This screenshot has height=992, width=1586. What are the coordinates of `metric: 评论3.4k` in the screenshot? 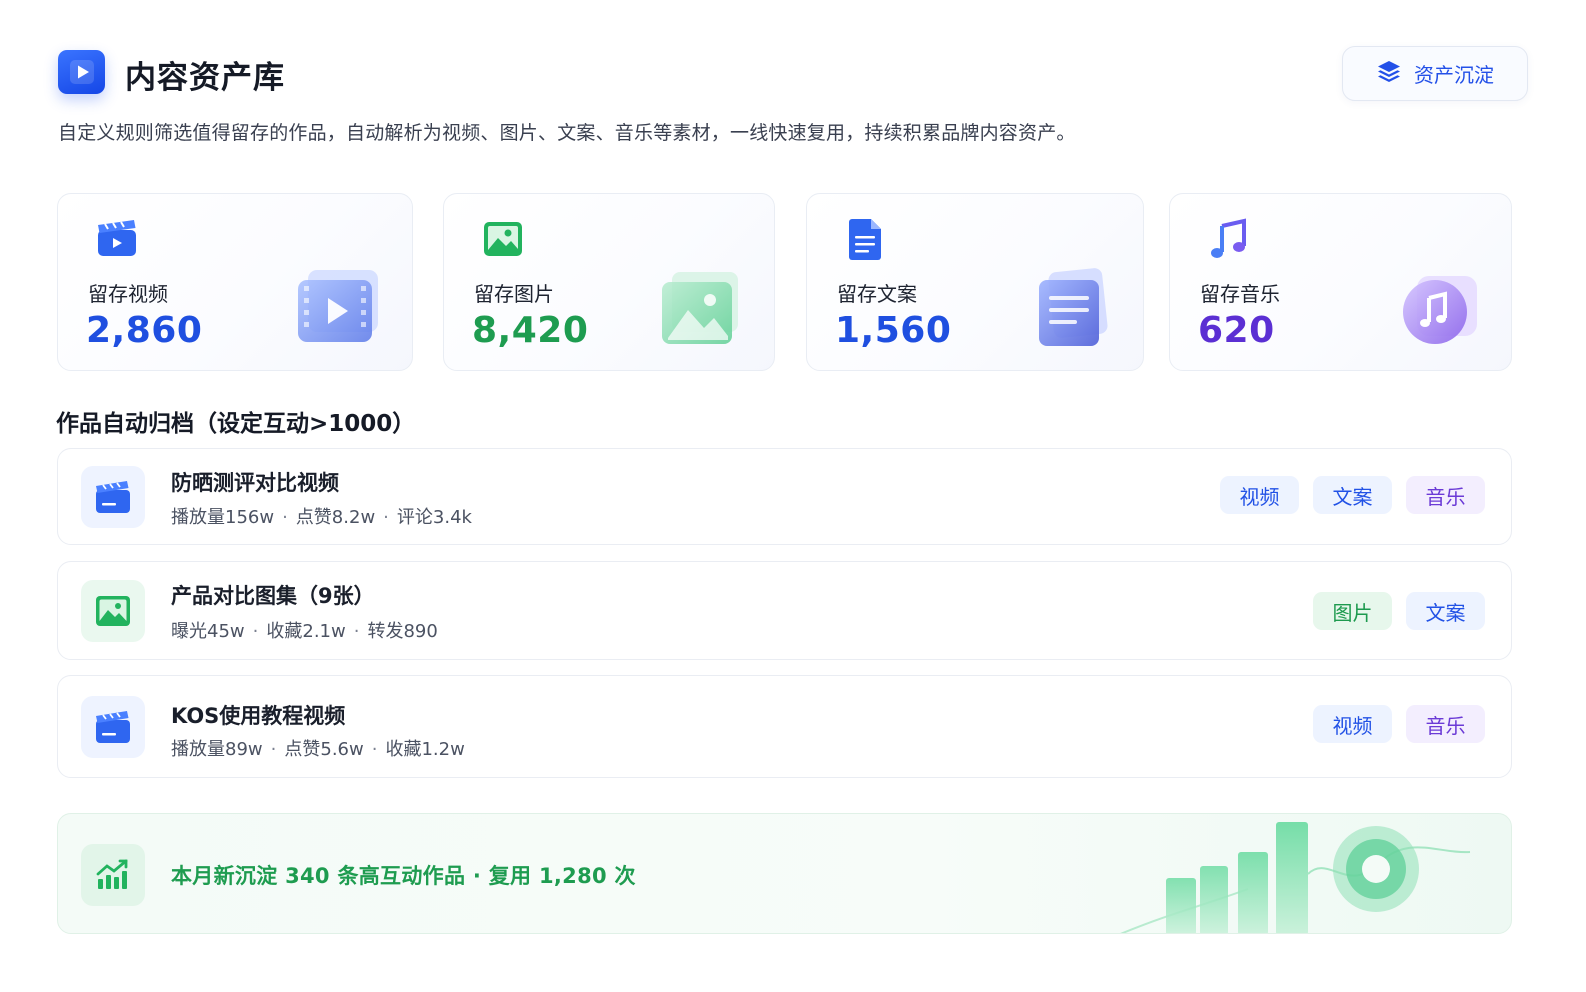 It's located at (434, 517).